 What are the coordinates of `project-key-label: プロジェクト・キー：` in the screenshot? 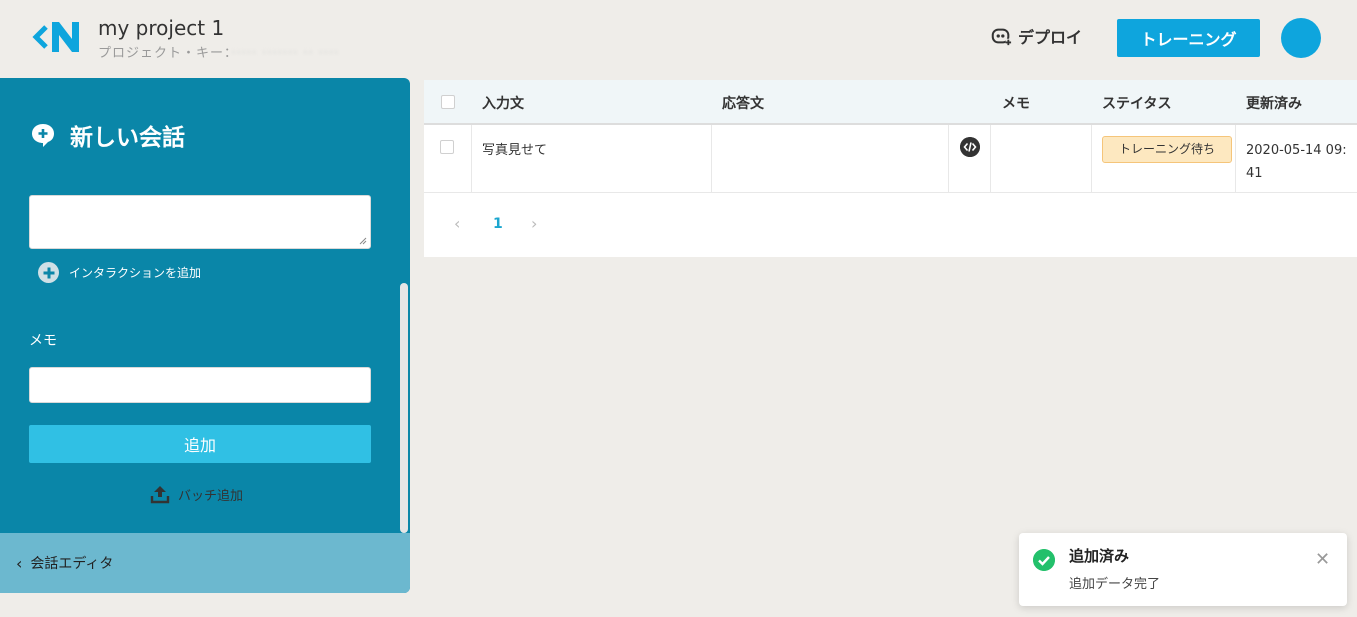 It's located at (165, 53).